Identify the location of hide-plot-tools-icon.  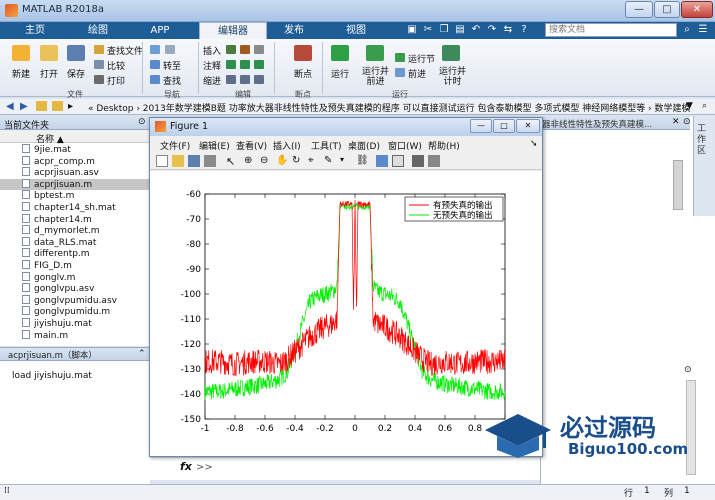
(418, 161).